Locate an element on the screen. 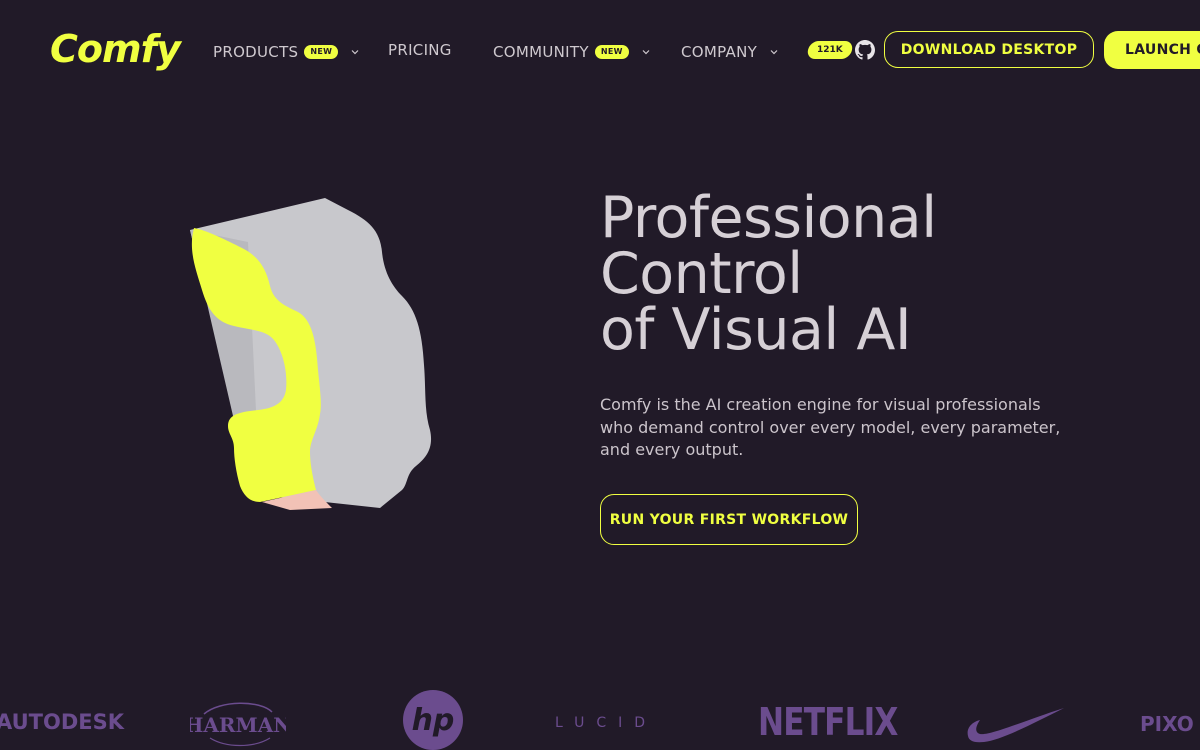 This screenshot has height=750, width=1200. nav-pricing-label: PRICING is located at coordinates (420, 50).